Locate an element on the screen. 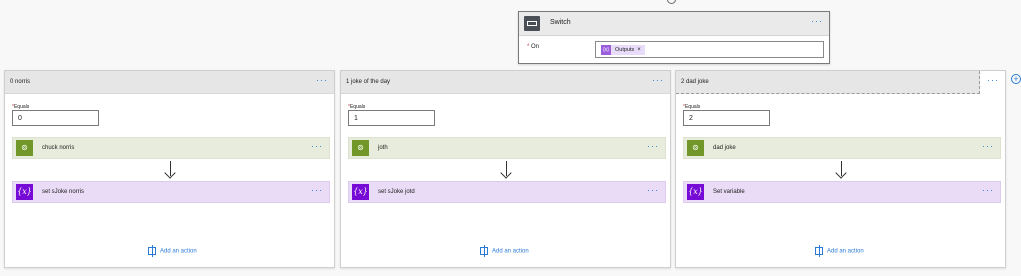  switch-card: Switch ··· * On {x} Outputs × is located at coordinates (674, 37).